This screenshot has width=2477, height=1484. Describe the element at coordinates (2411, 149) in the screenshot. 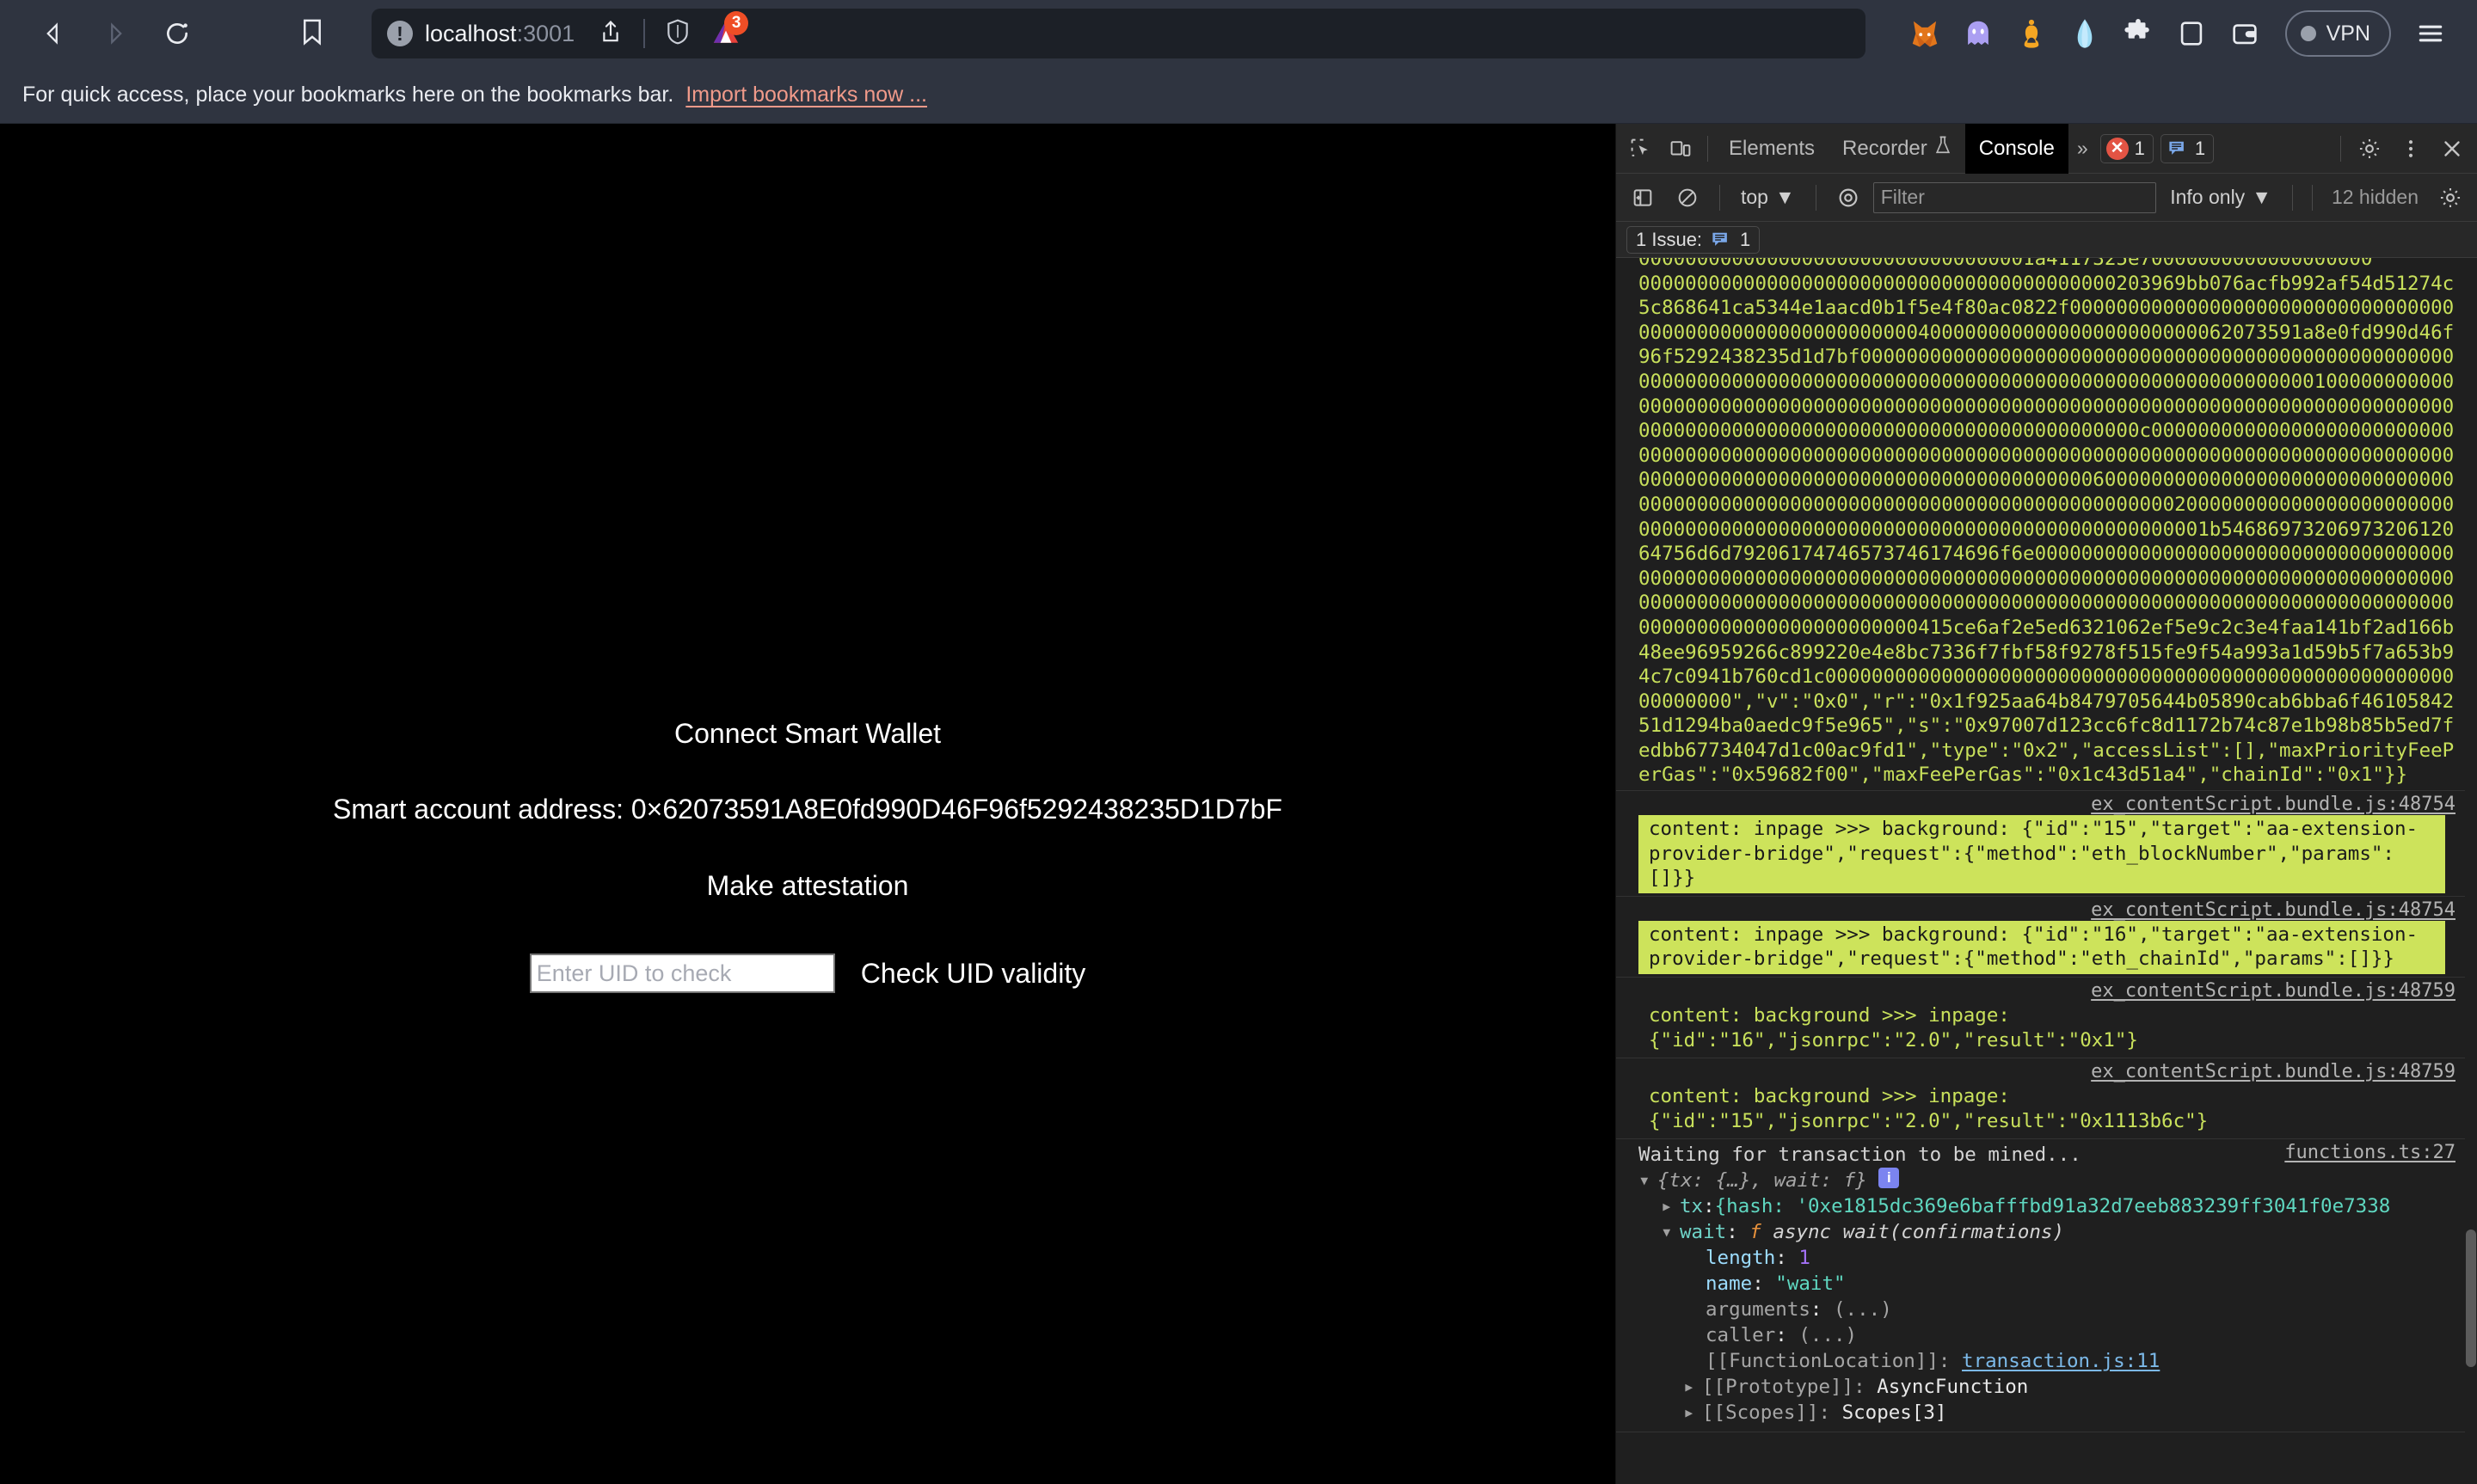

I see `kebab-menu-icon` at that location.